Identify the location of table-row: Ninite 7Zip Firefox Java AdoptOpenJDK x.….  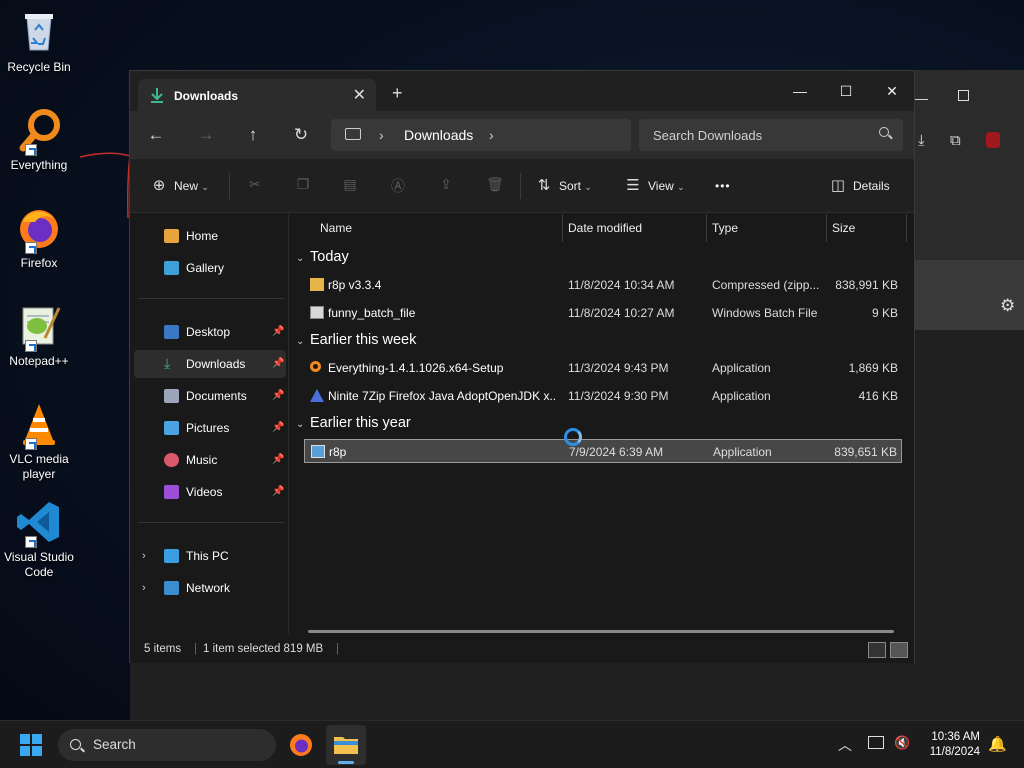
(603, 396).